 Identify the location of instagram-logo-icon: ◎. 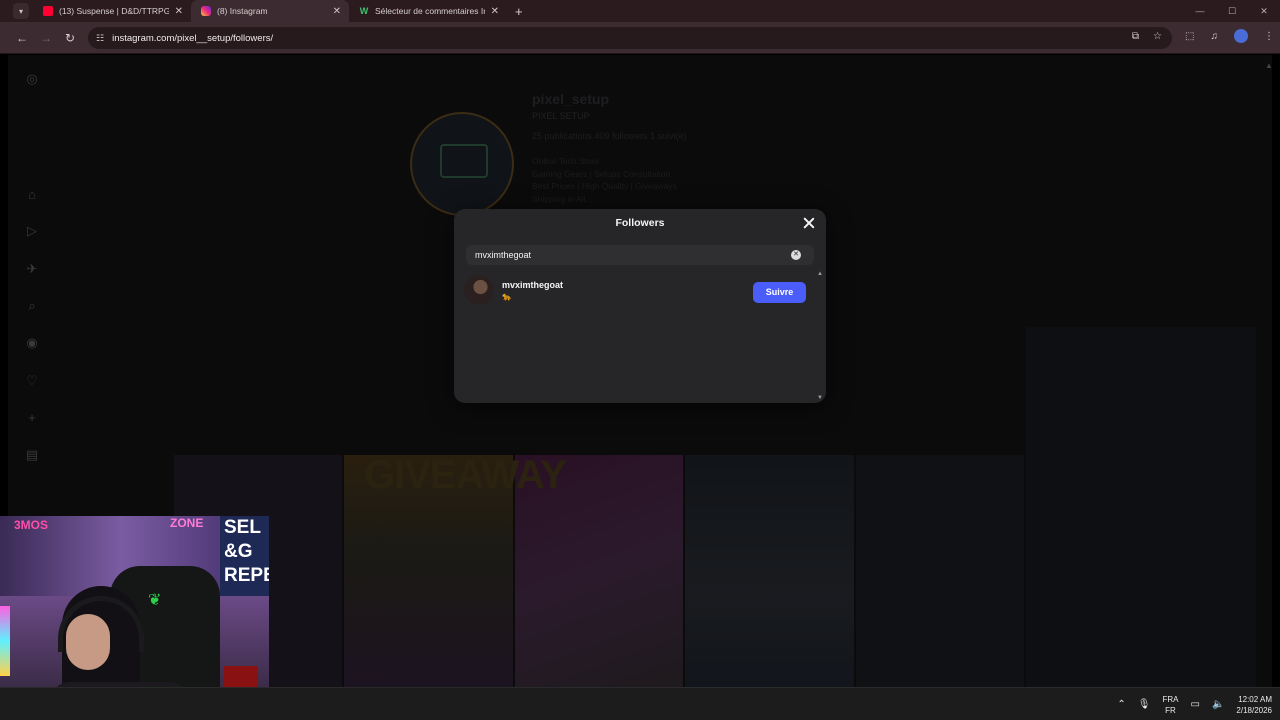
(32, 79).